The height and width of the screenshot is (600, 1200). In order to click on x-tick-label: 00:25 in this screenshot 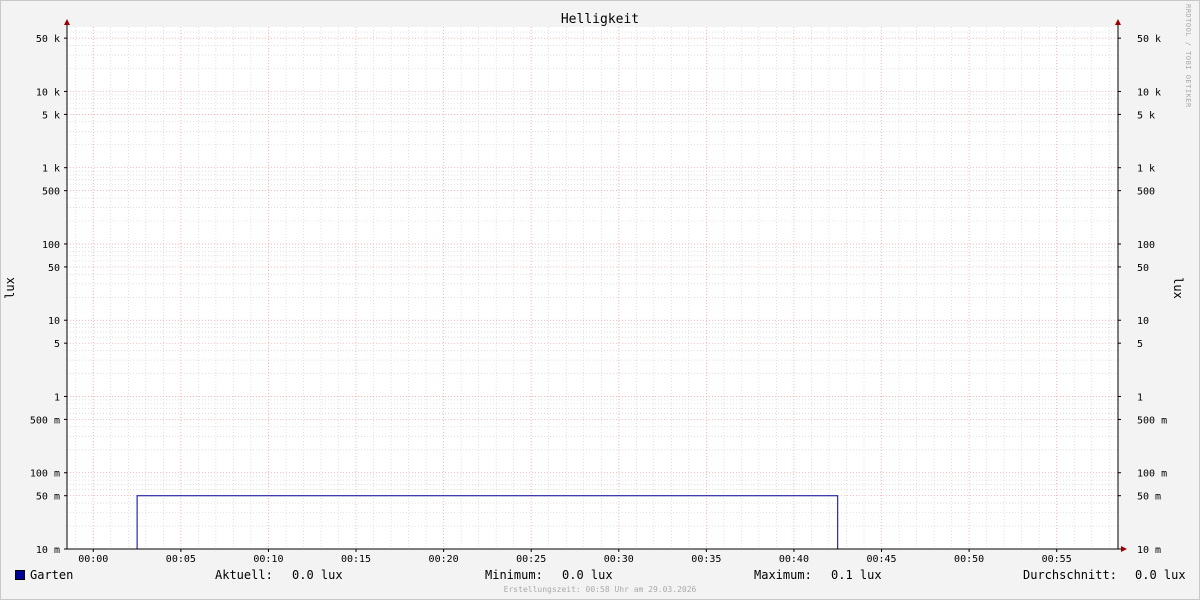, I will do `click(531, 559)`.